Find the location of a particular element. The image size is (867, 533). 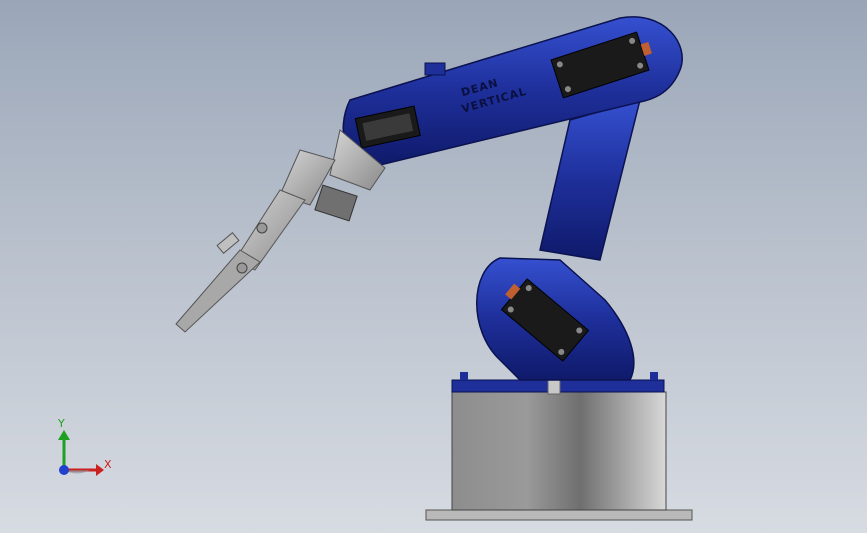

z-axis-dot is located at coordinates (64, 470).